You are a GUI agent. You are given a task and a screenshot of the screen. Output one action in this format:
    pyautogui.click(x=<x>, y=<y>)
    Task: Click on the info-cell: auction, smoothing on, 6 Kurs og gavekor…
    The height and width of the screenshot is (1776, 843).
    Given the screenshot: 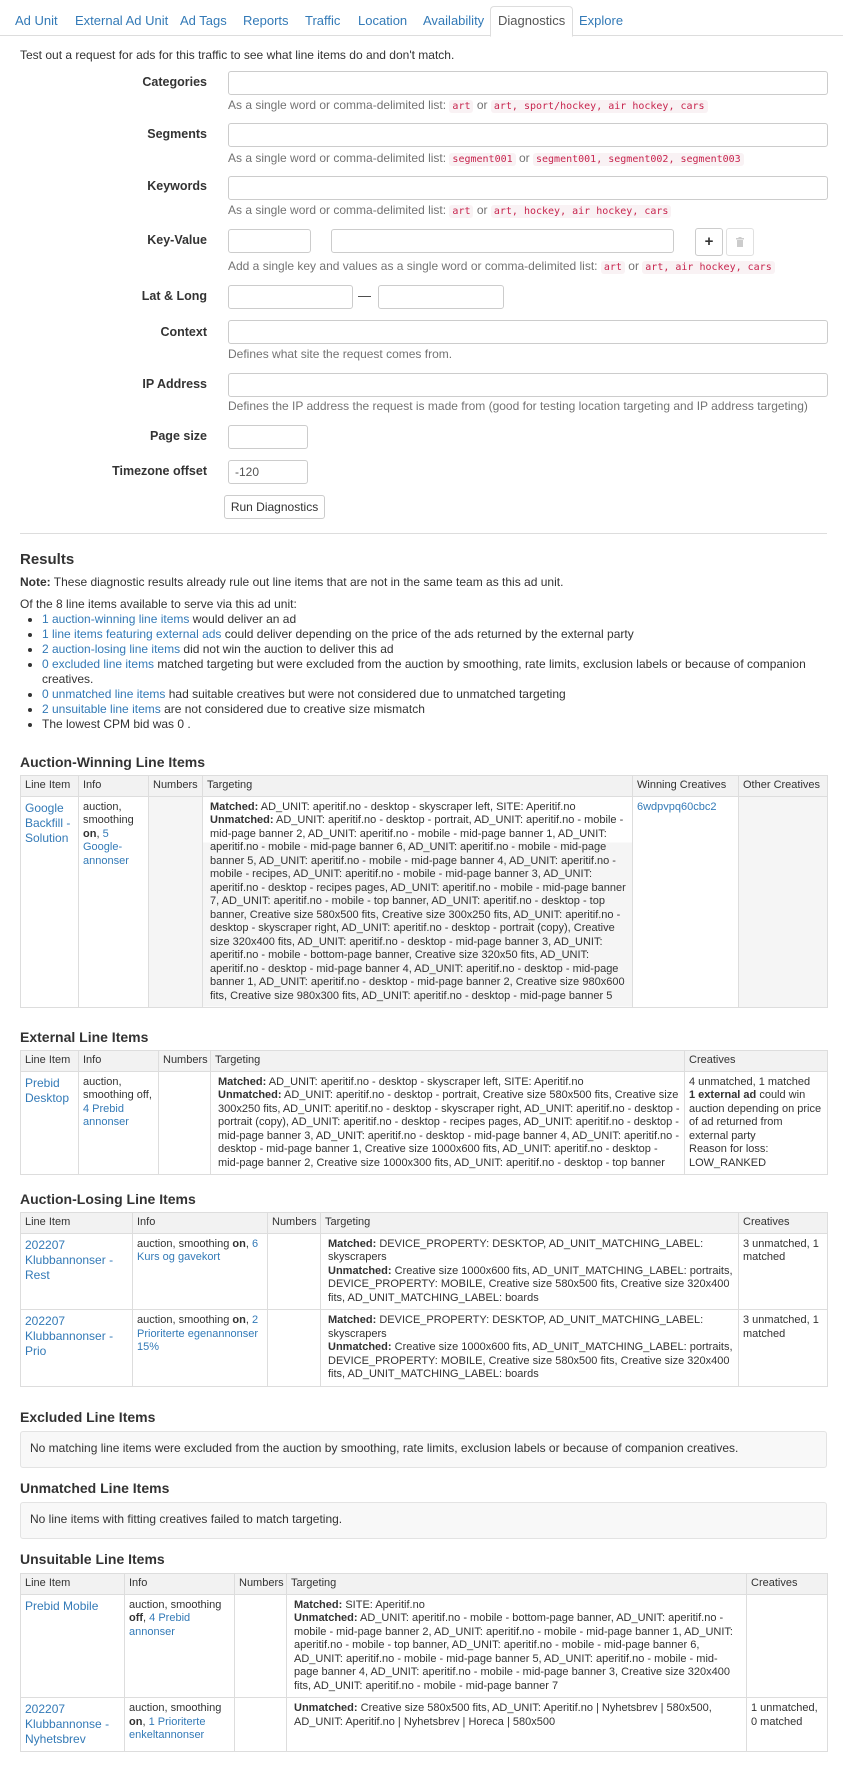 What is the action you would take?
    pyautogui.click(x=200, y=1271)
    